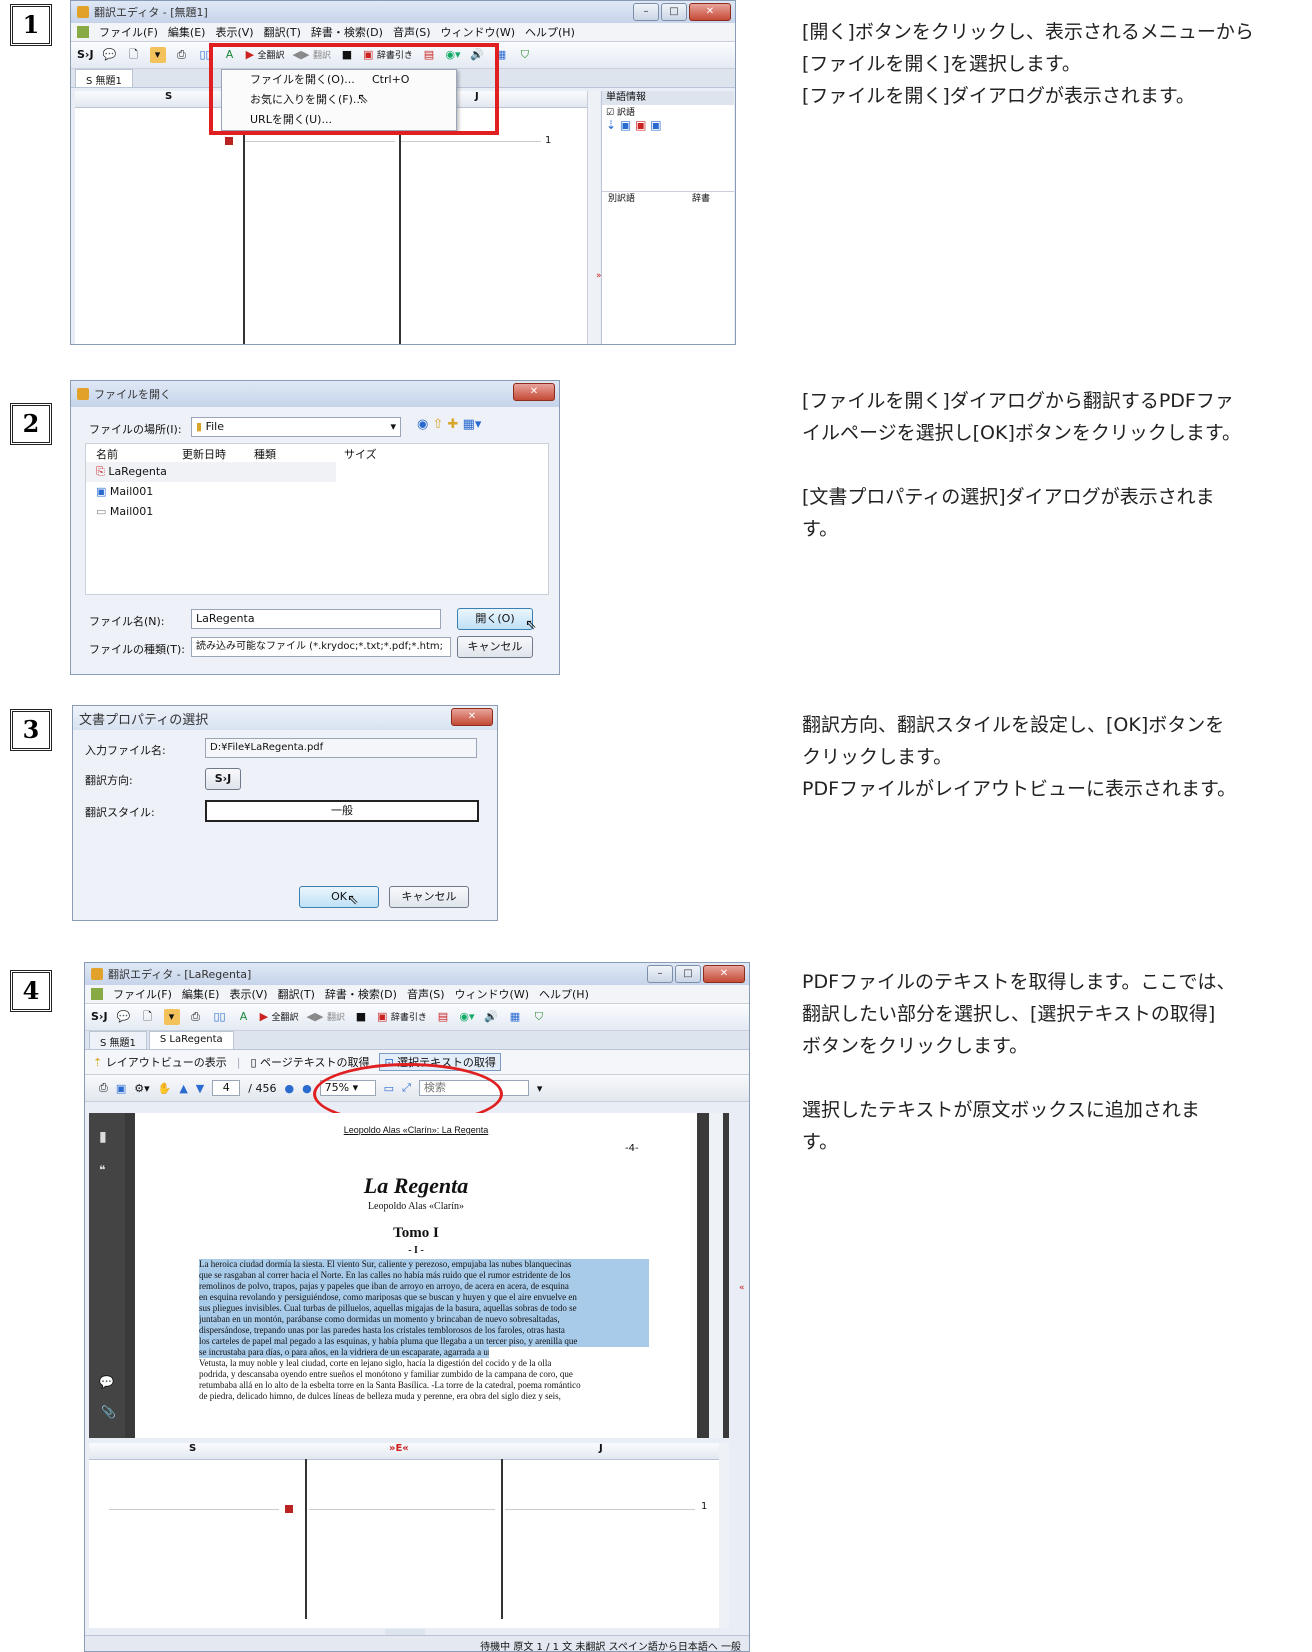 The height and width of the screenshot is (1652, 1312). Describe the element at coordinates (134, 55) in the screenshot. I see `new-document-icon: 🗋` at that location.